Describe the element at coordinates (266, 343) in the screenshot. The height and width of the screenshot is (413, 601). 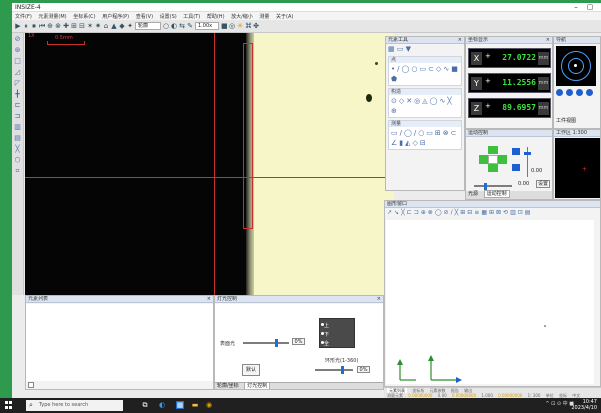
I see `surface-light-slider` at that location.